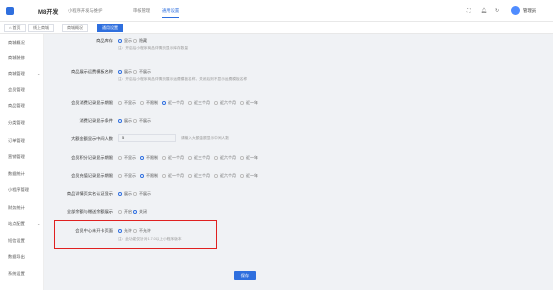 This screenshot has width=553, height=290. Describe the element at coordinates (89, 211) in the screenshot. I see `setting-label: 全部余额与赠送余额展示` at that location.